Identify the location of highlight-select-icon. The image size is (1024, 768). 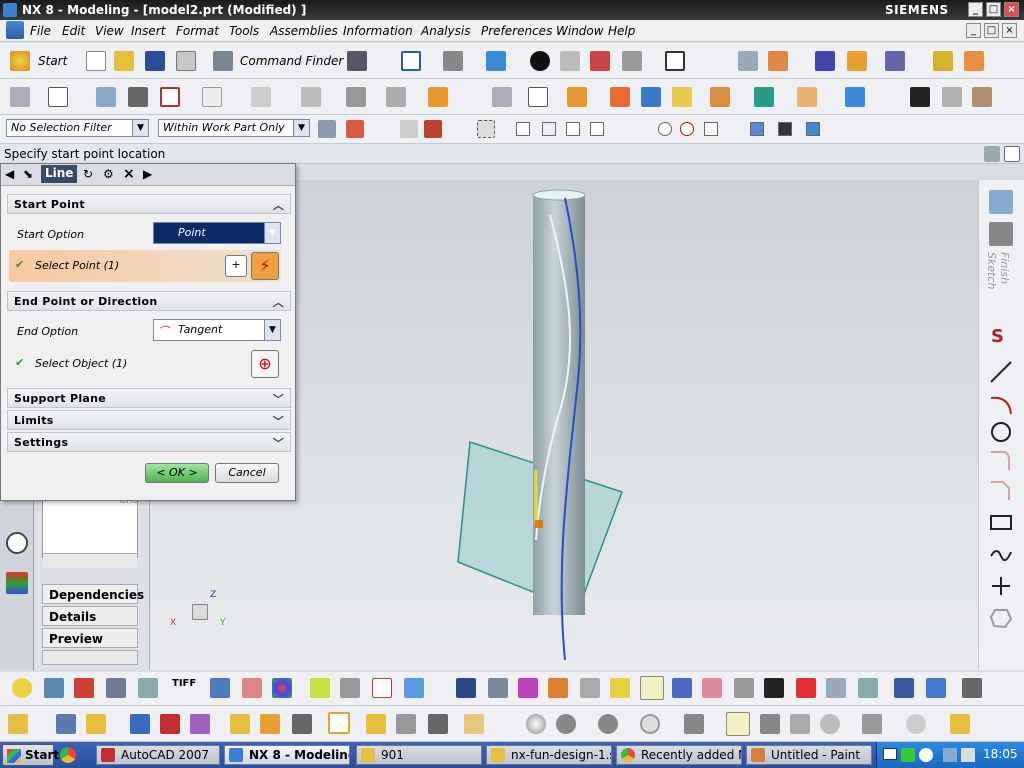
(738, 724).